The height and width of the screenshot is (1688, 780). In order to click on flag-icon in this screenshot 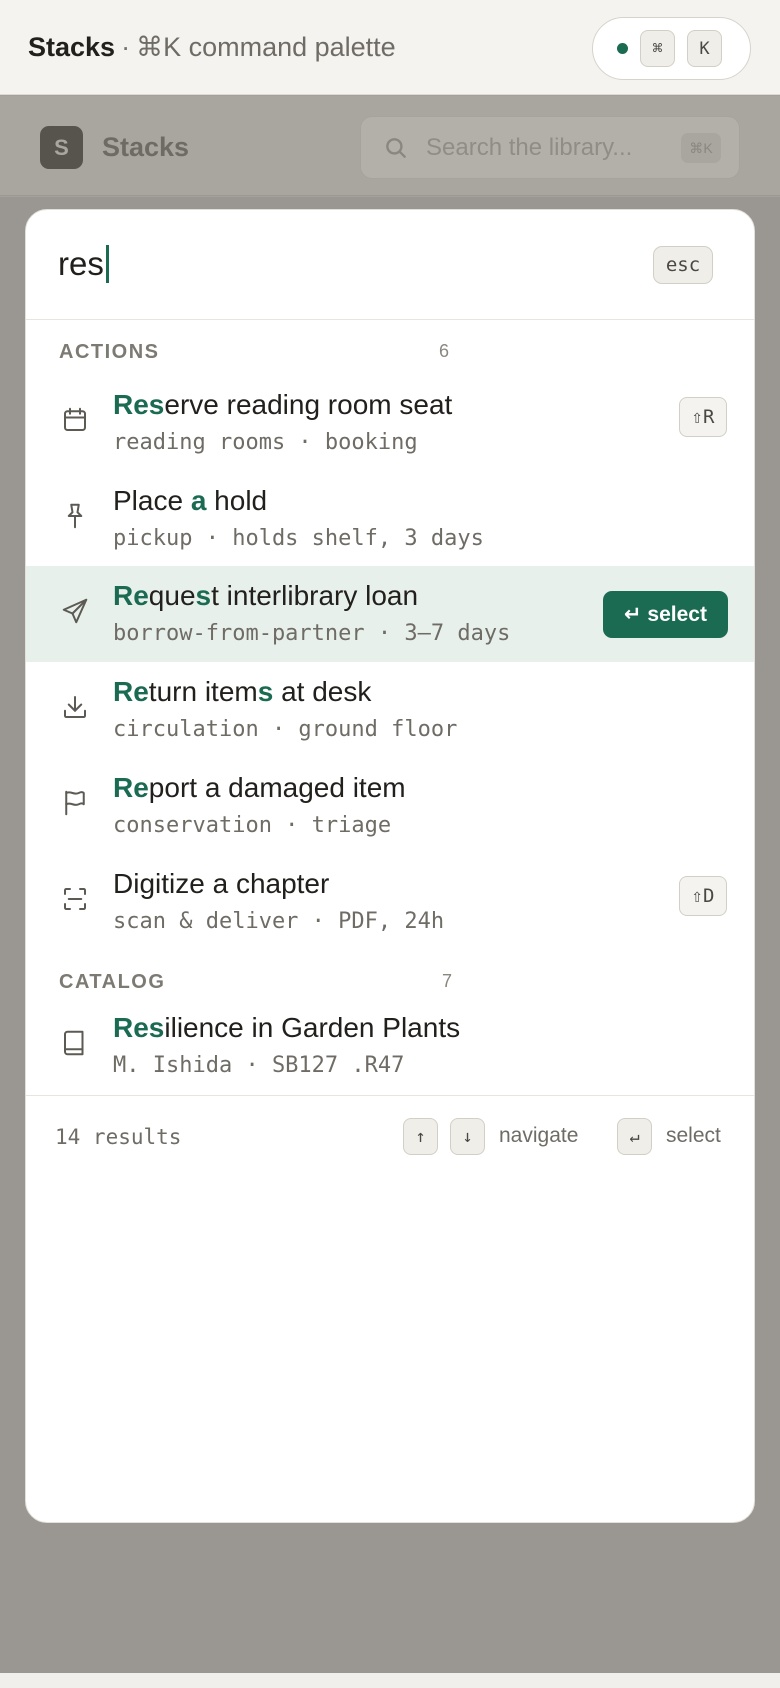, I will do `click(75, 803)`.